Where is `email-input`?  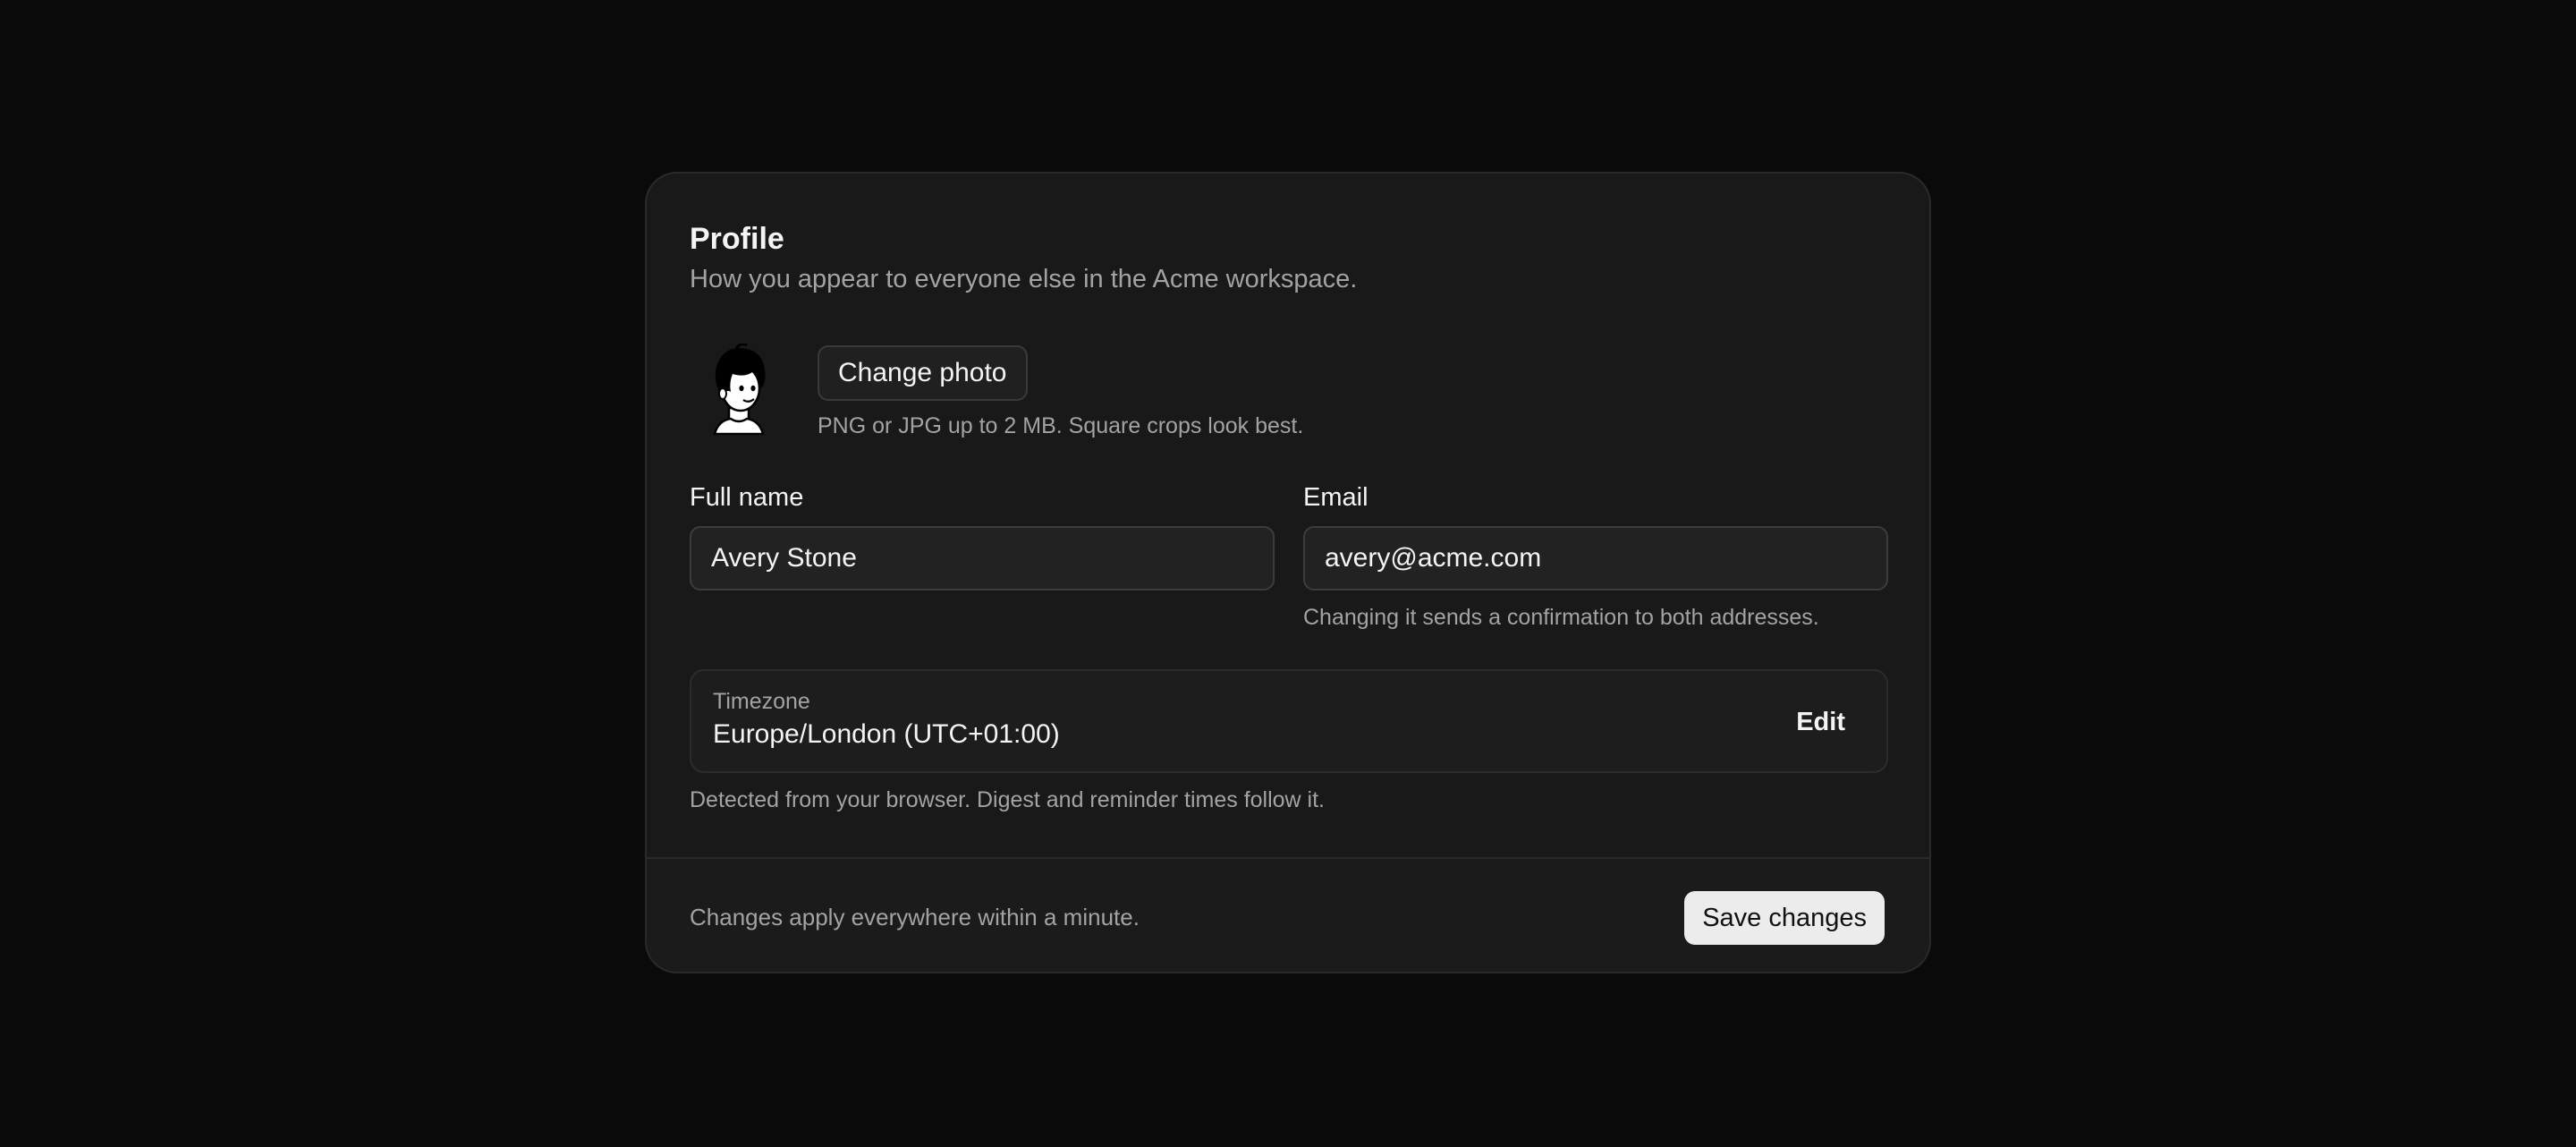
email-input is located at coordinates (1595, 558).